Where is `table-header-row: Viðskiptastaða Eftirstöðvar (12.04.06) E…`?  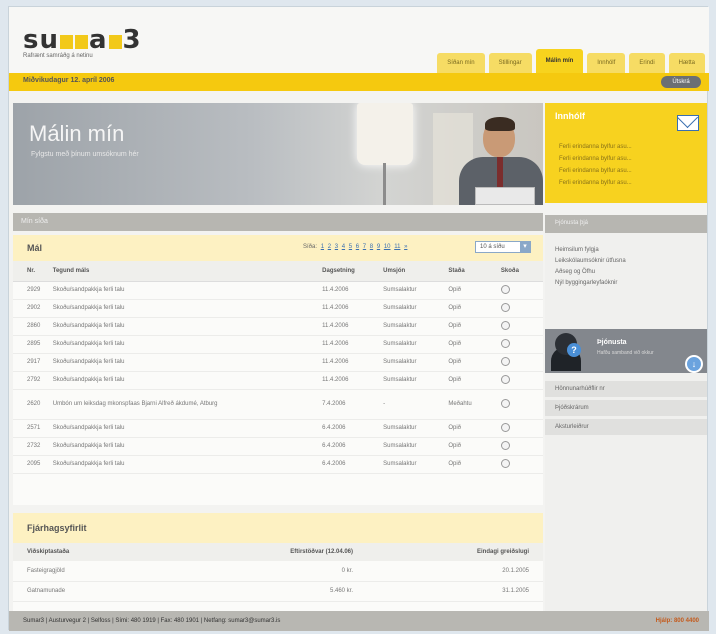
table-header-row: Viðskiptastaða Eftirstöðvar (12.04.06) E… is located at coordinates (278, 552).